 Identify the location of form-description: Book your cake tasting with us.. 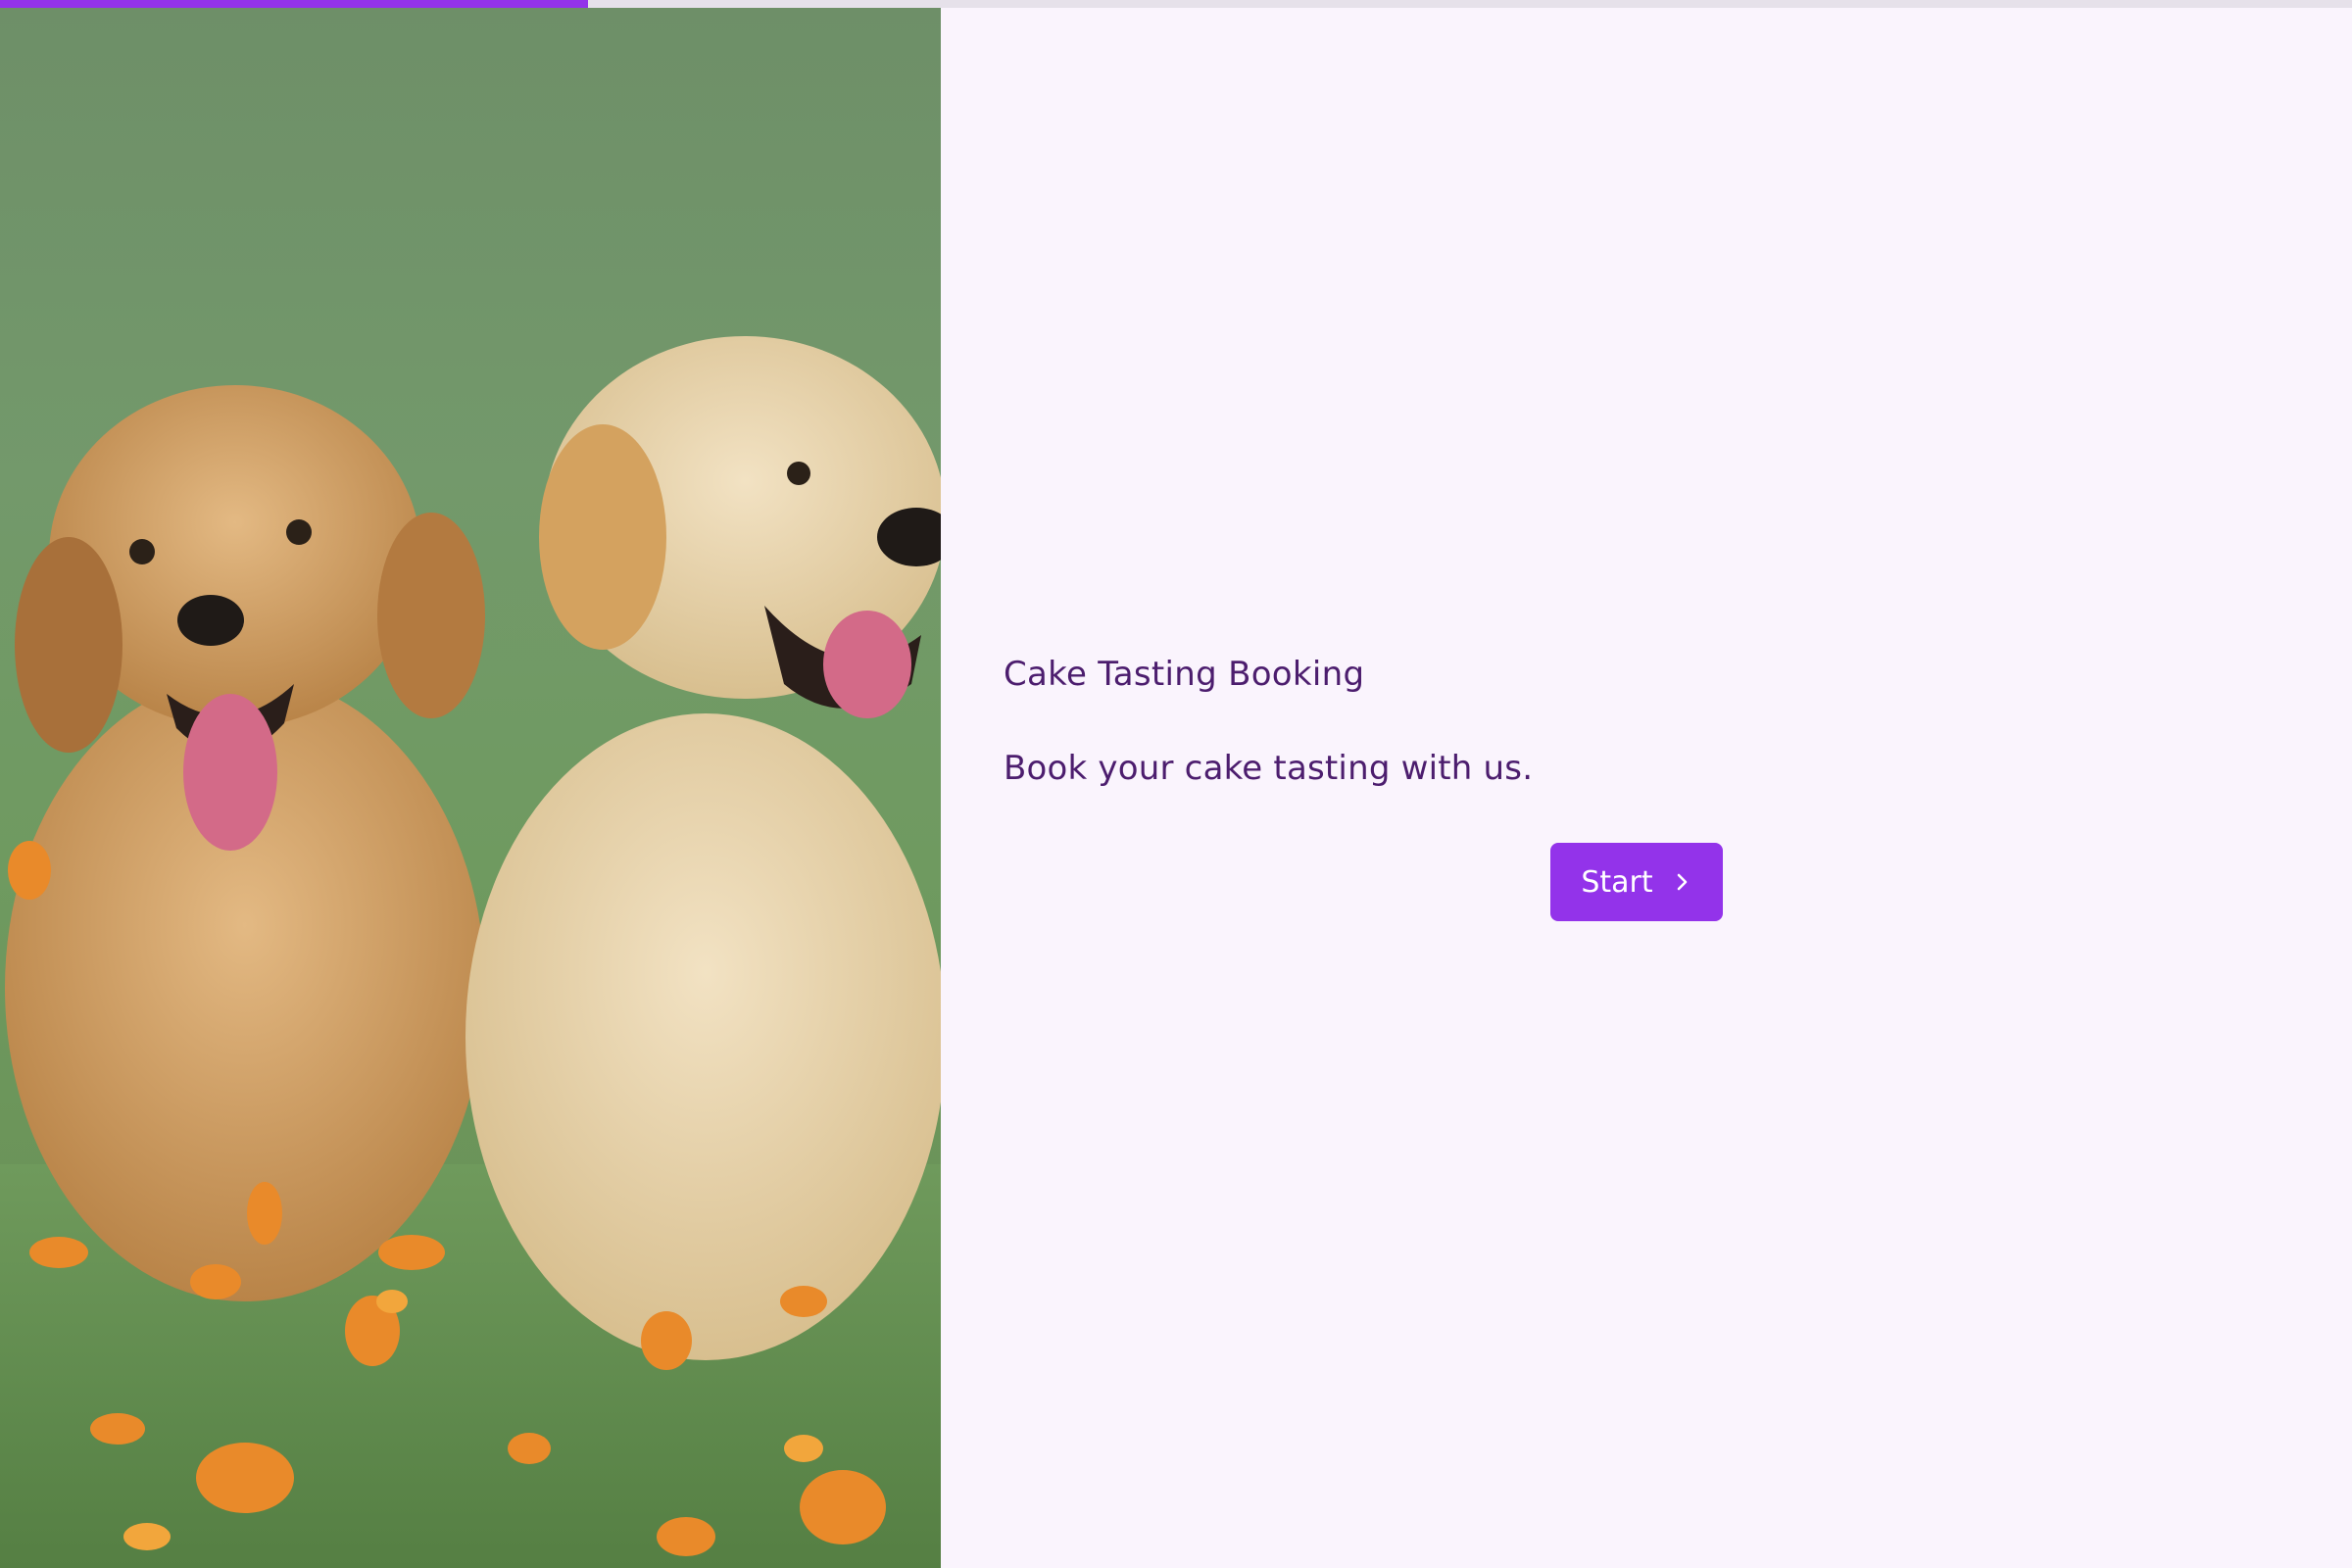
(1269, 768).